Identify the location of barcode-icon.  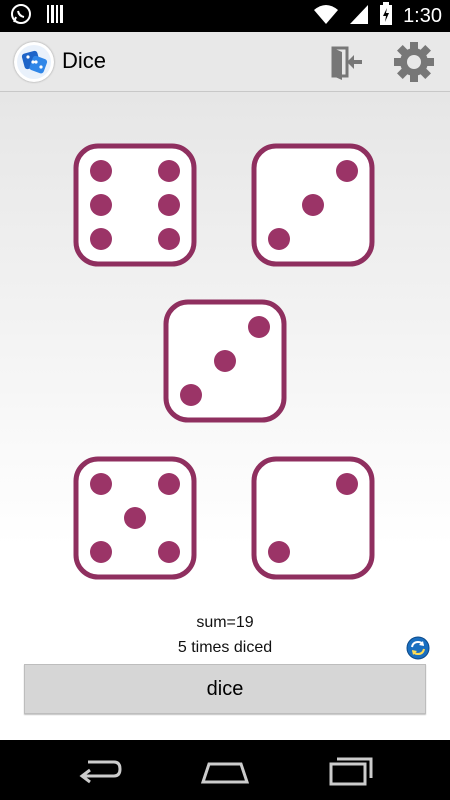
(55, 16).